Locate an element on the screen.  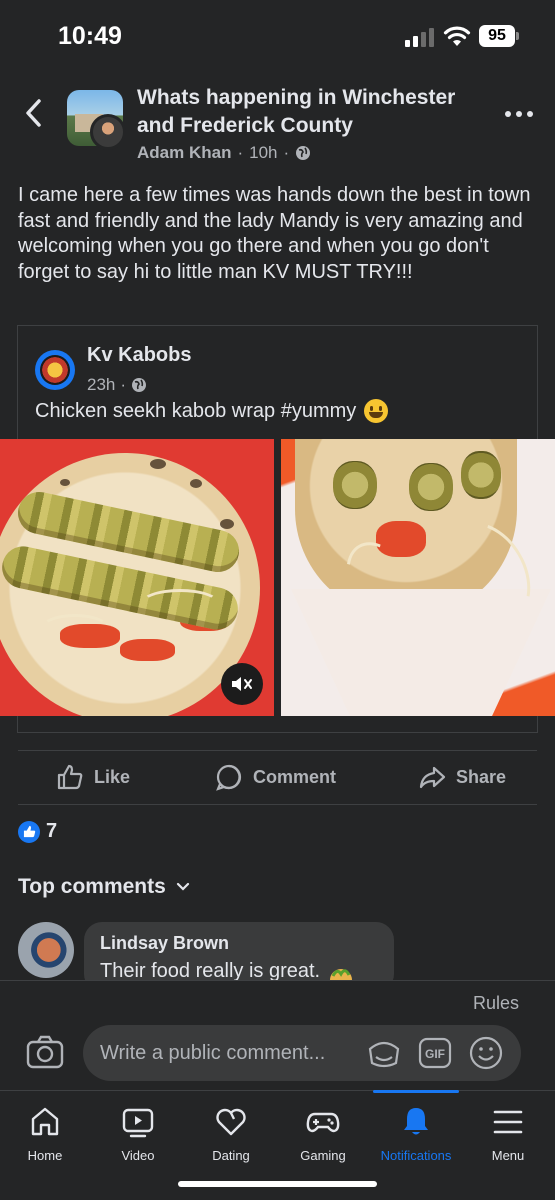
avatar-sticker-icon is located at coordinates (384, 1053).